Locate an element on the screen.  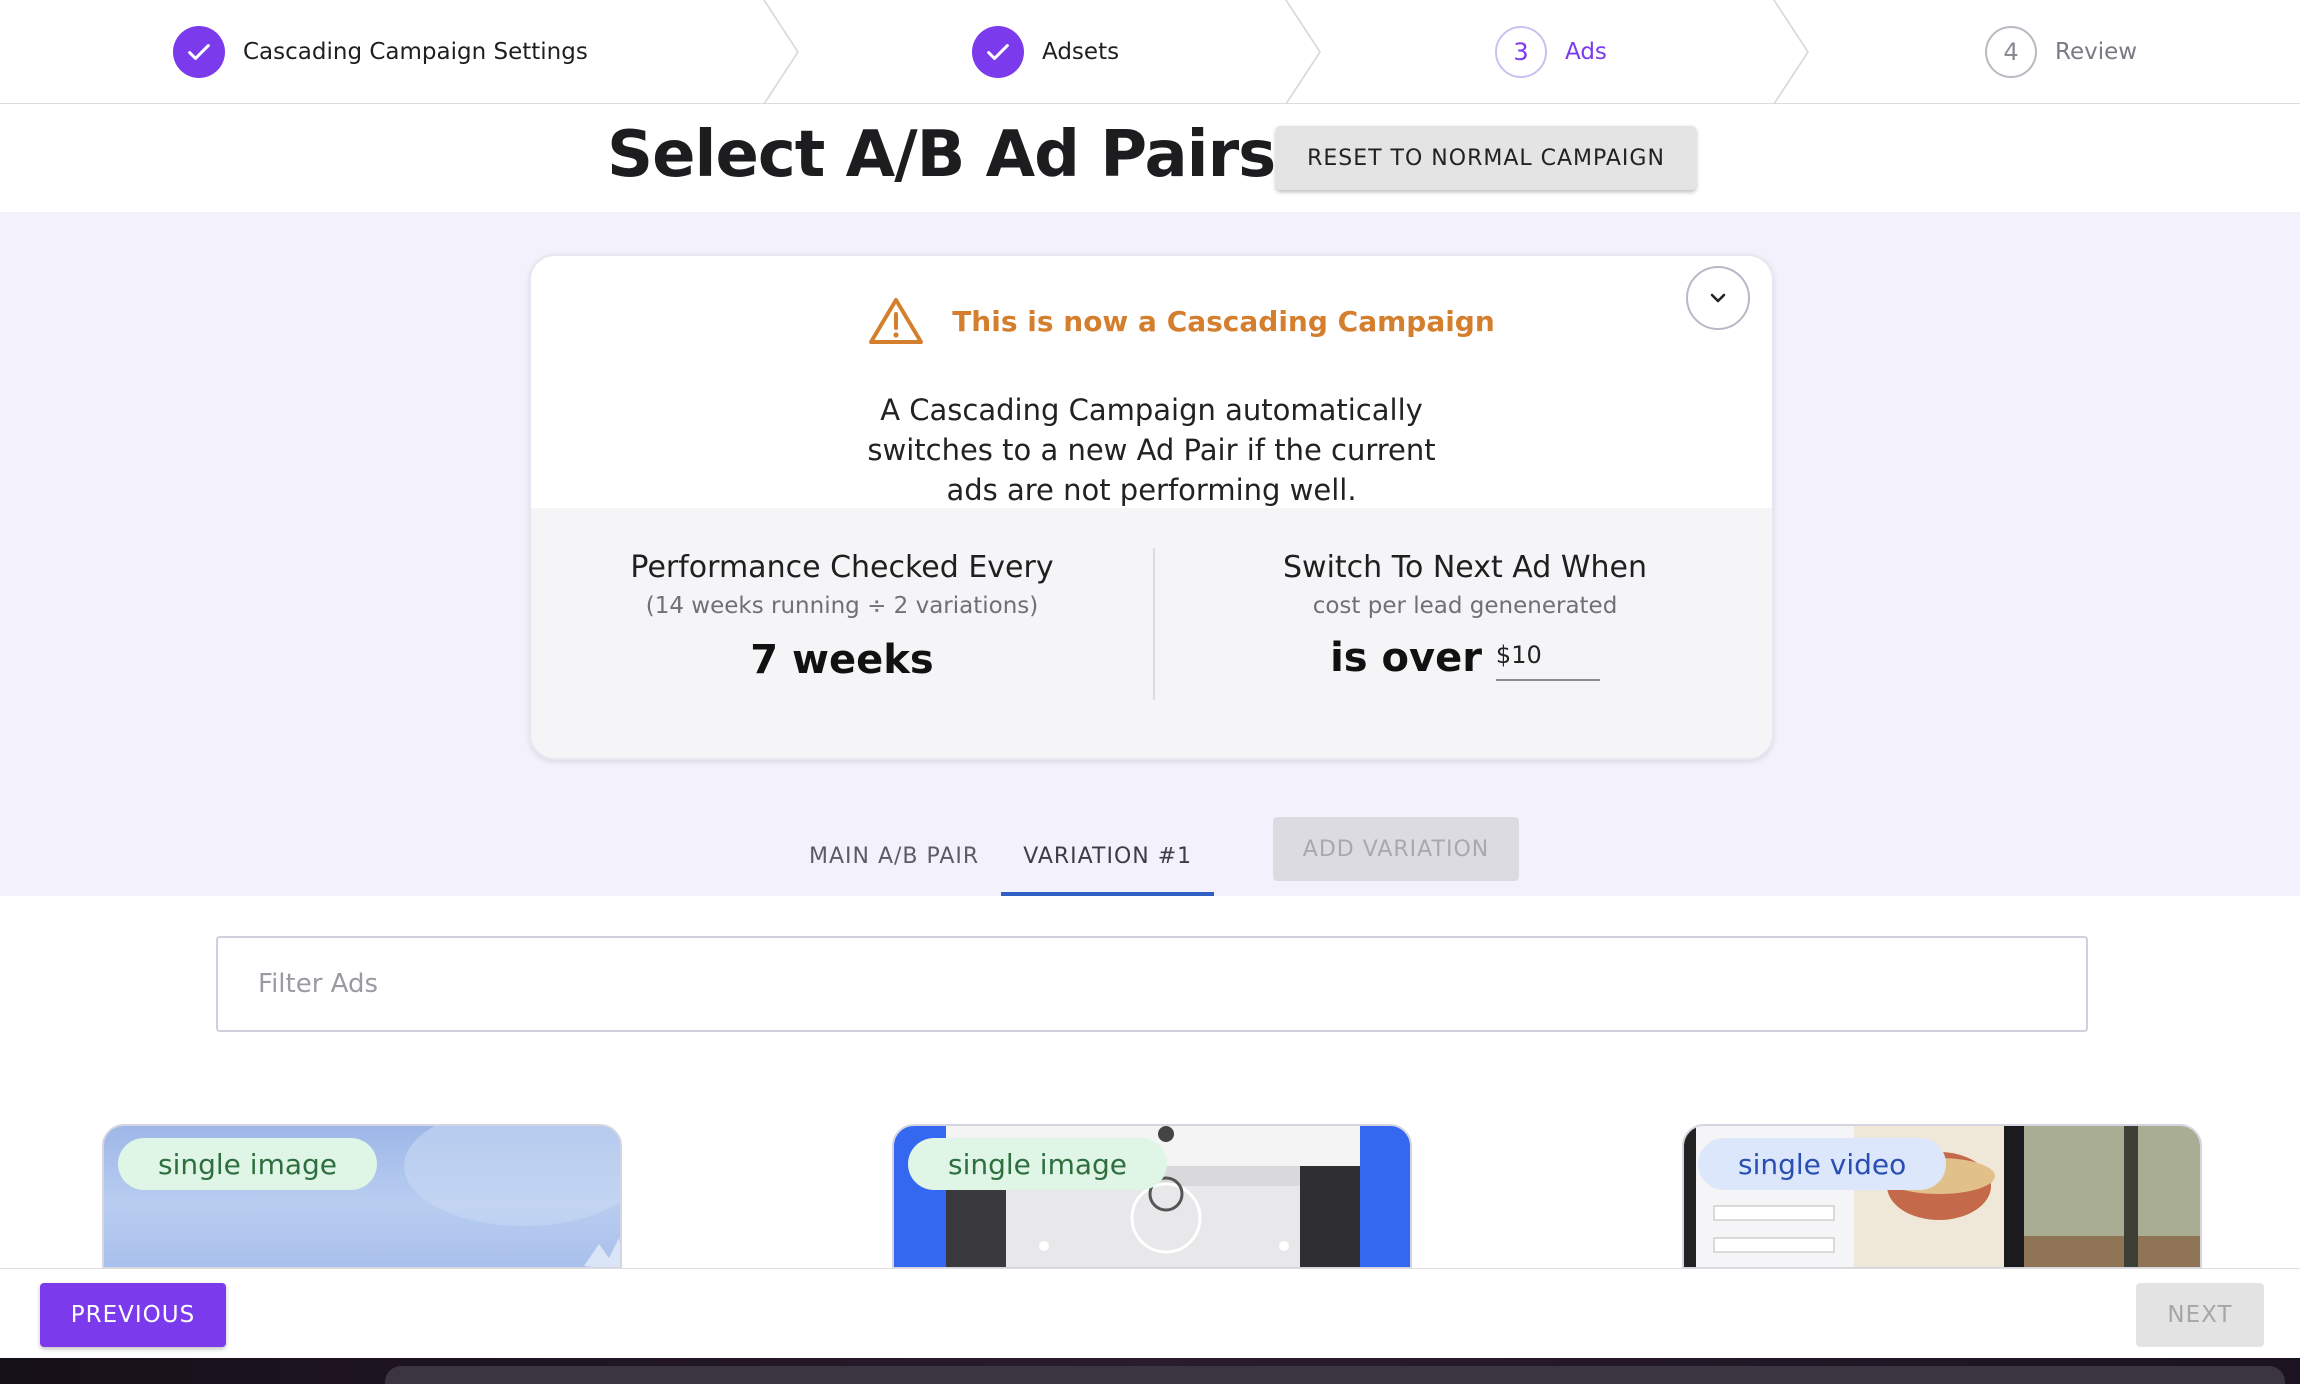
os-dock is located at coordinates (1150, 1371).